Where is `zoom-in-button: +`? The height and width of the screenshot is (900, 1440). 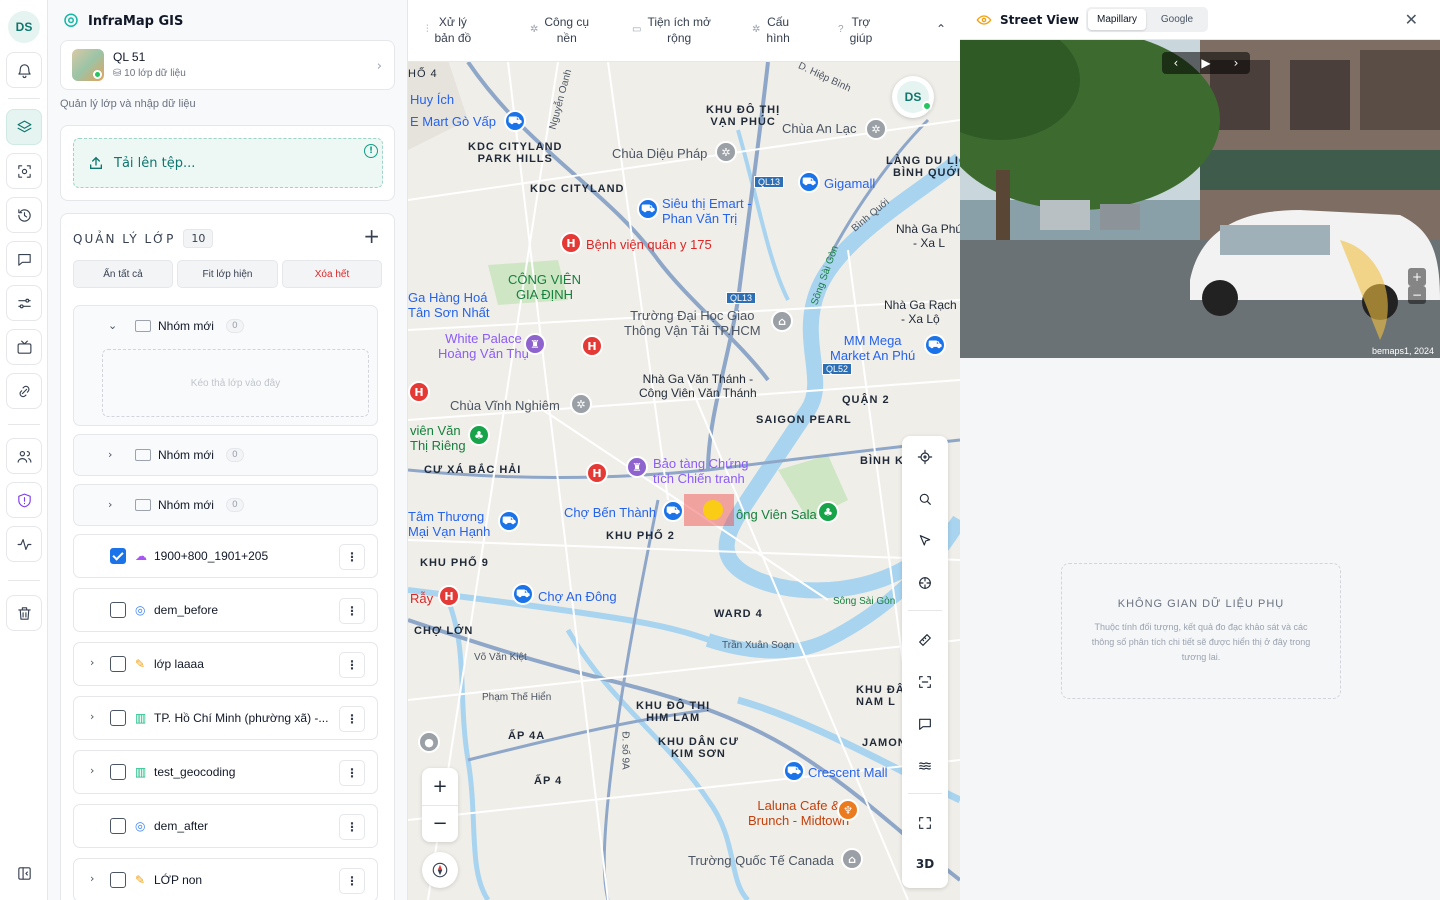
zoom-in-button: + is located at coordinates (440, 786).